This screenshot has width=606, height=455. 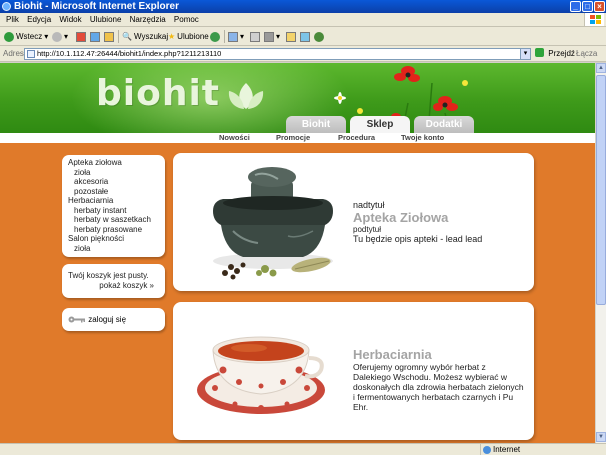 What do you see at coordinates (543, 449) in the screenshot?
I see `security-zone: Internet` at bounding box center [543, 449].